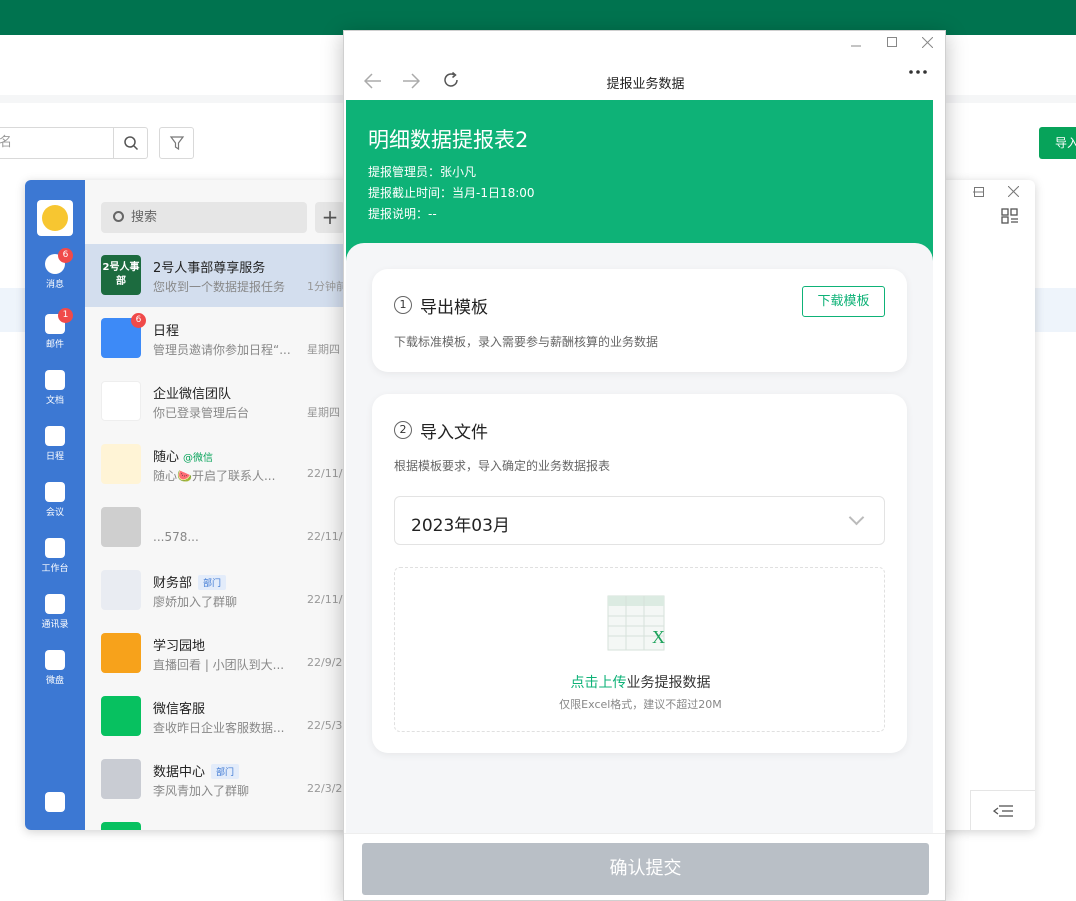 Image resolution: width=1076 pixels, height=901 pixels. What do you see at coordinates (454, 433) in the screenshot?
I see `step-title: 导入文件` at bounding box center [454, 433].